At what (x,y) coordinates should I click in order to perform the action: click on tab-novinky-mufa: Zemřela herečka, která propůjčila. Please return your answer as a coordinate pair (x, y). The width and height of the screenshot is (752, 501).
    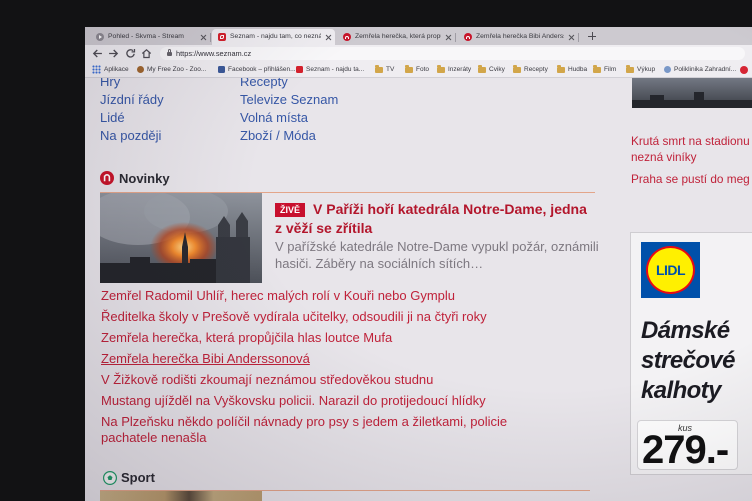
    Looking at the image, I should click on (396, 37).